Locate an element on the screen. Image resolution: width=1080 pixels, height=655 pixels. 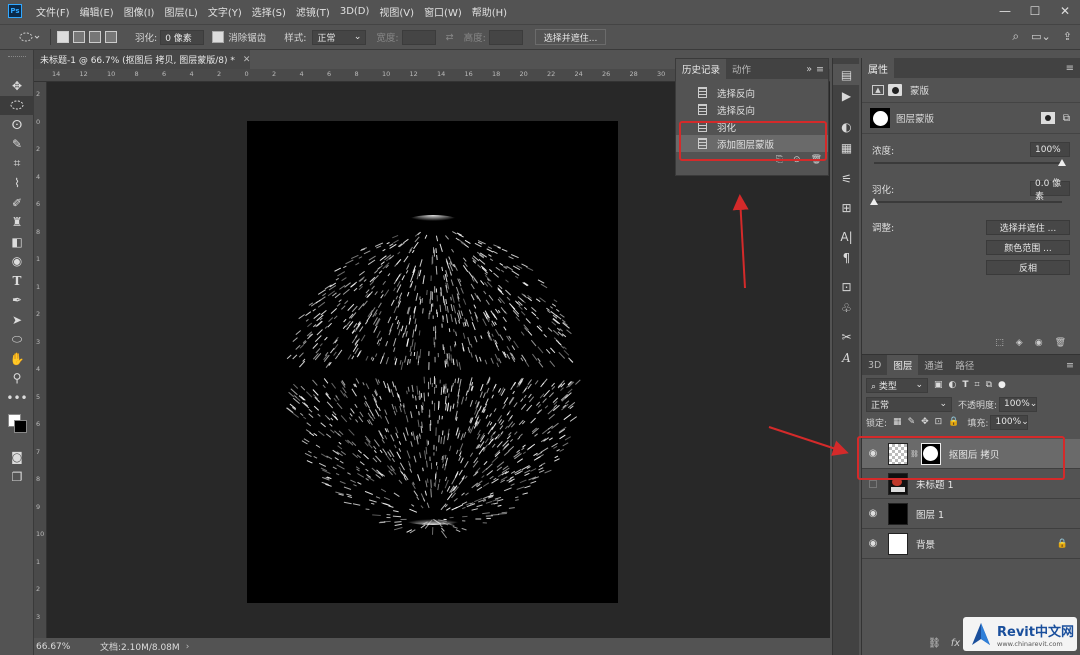
watermark-url: www.chinarevit.com is located at coordinates (1030, 643).